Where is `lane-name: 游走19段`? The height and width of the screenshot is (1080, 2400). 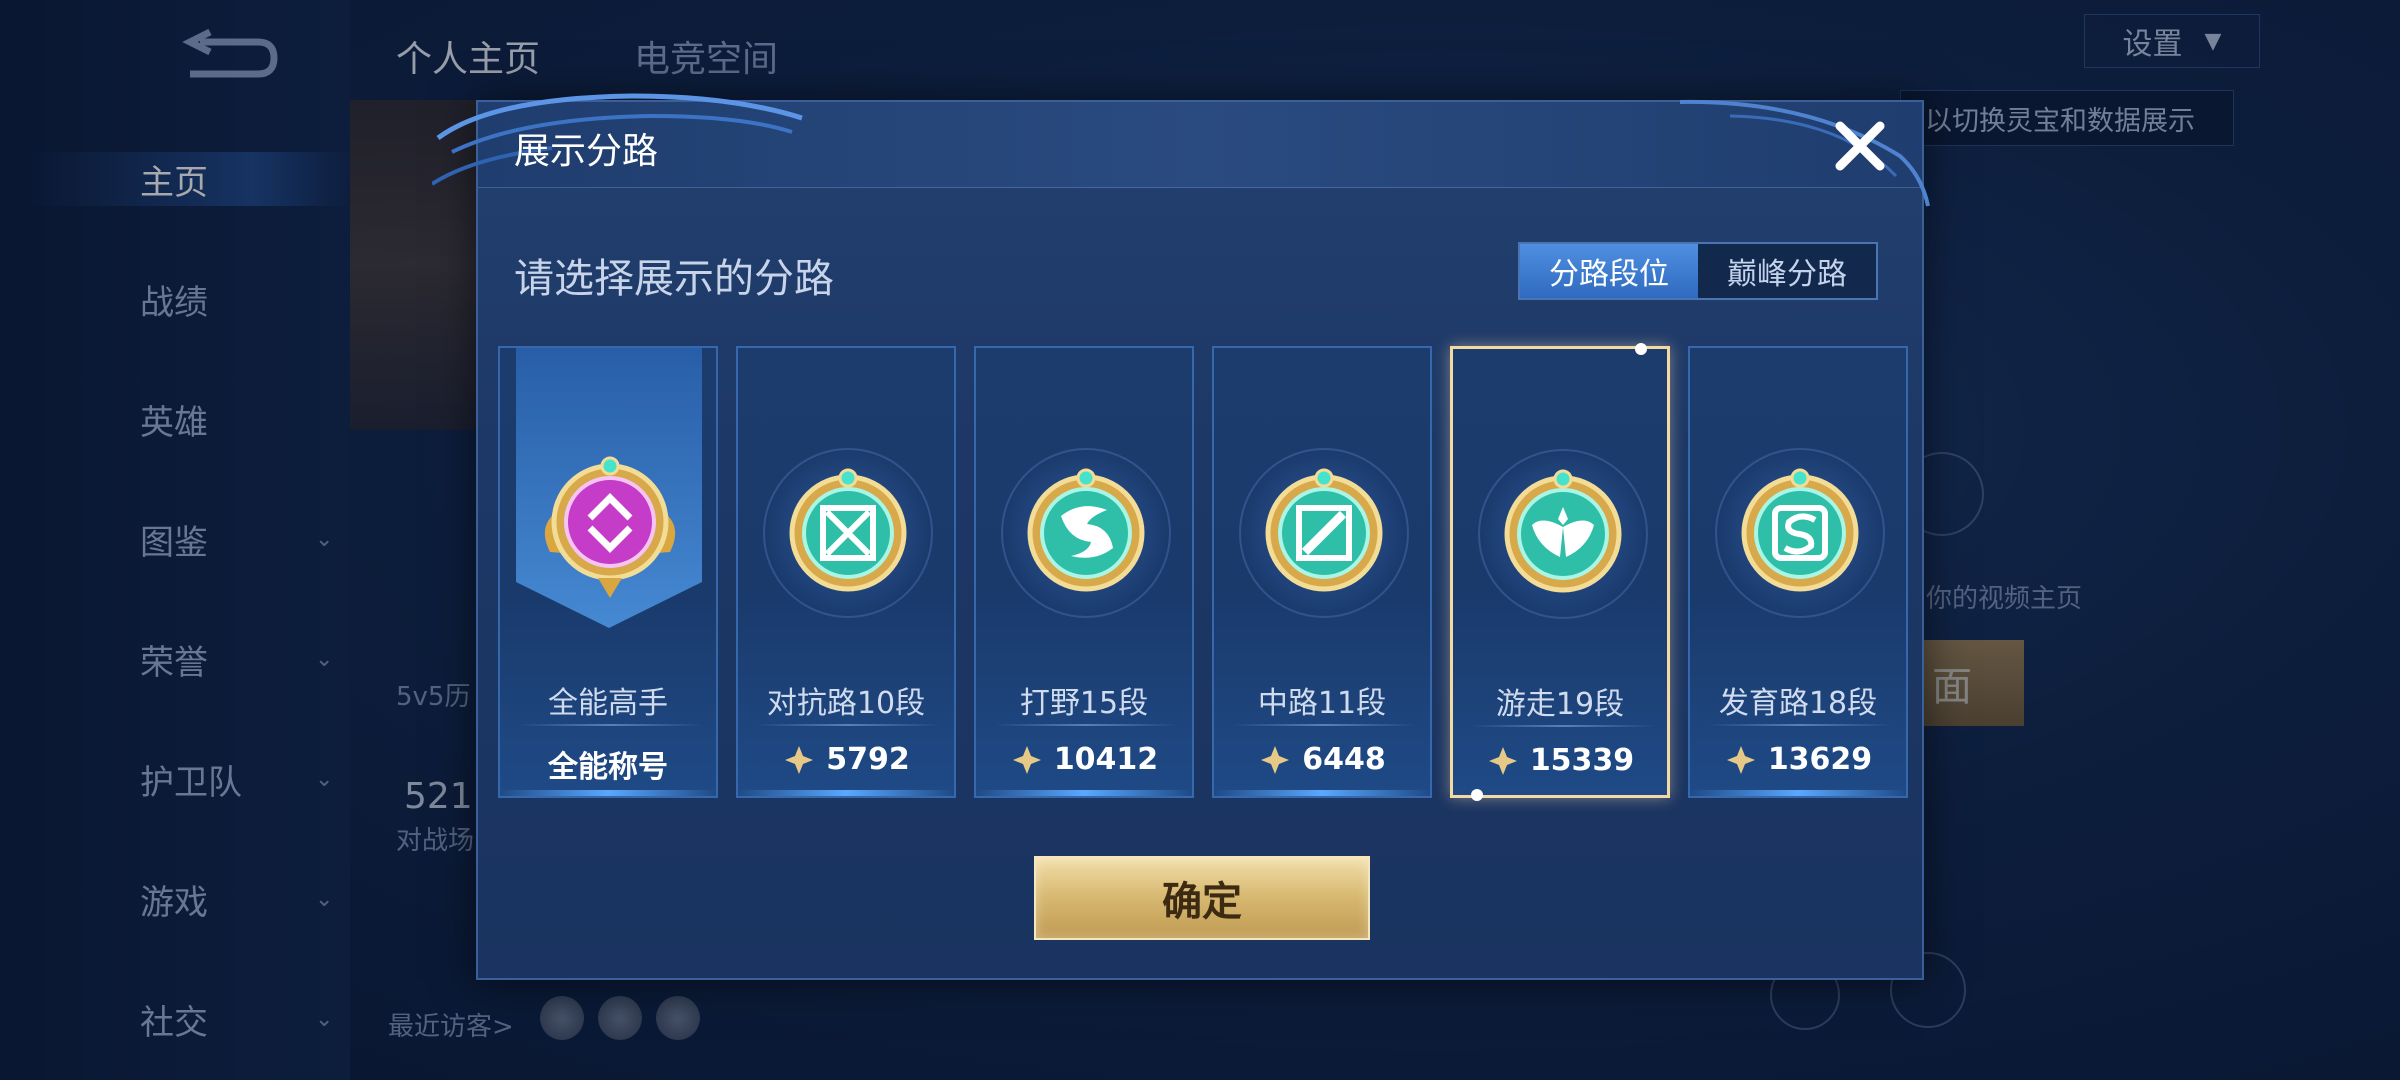 lane-name: 游走19段 is located at coordinates (1560, 704).